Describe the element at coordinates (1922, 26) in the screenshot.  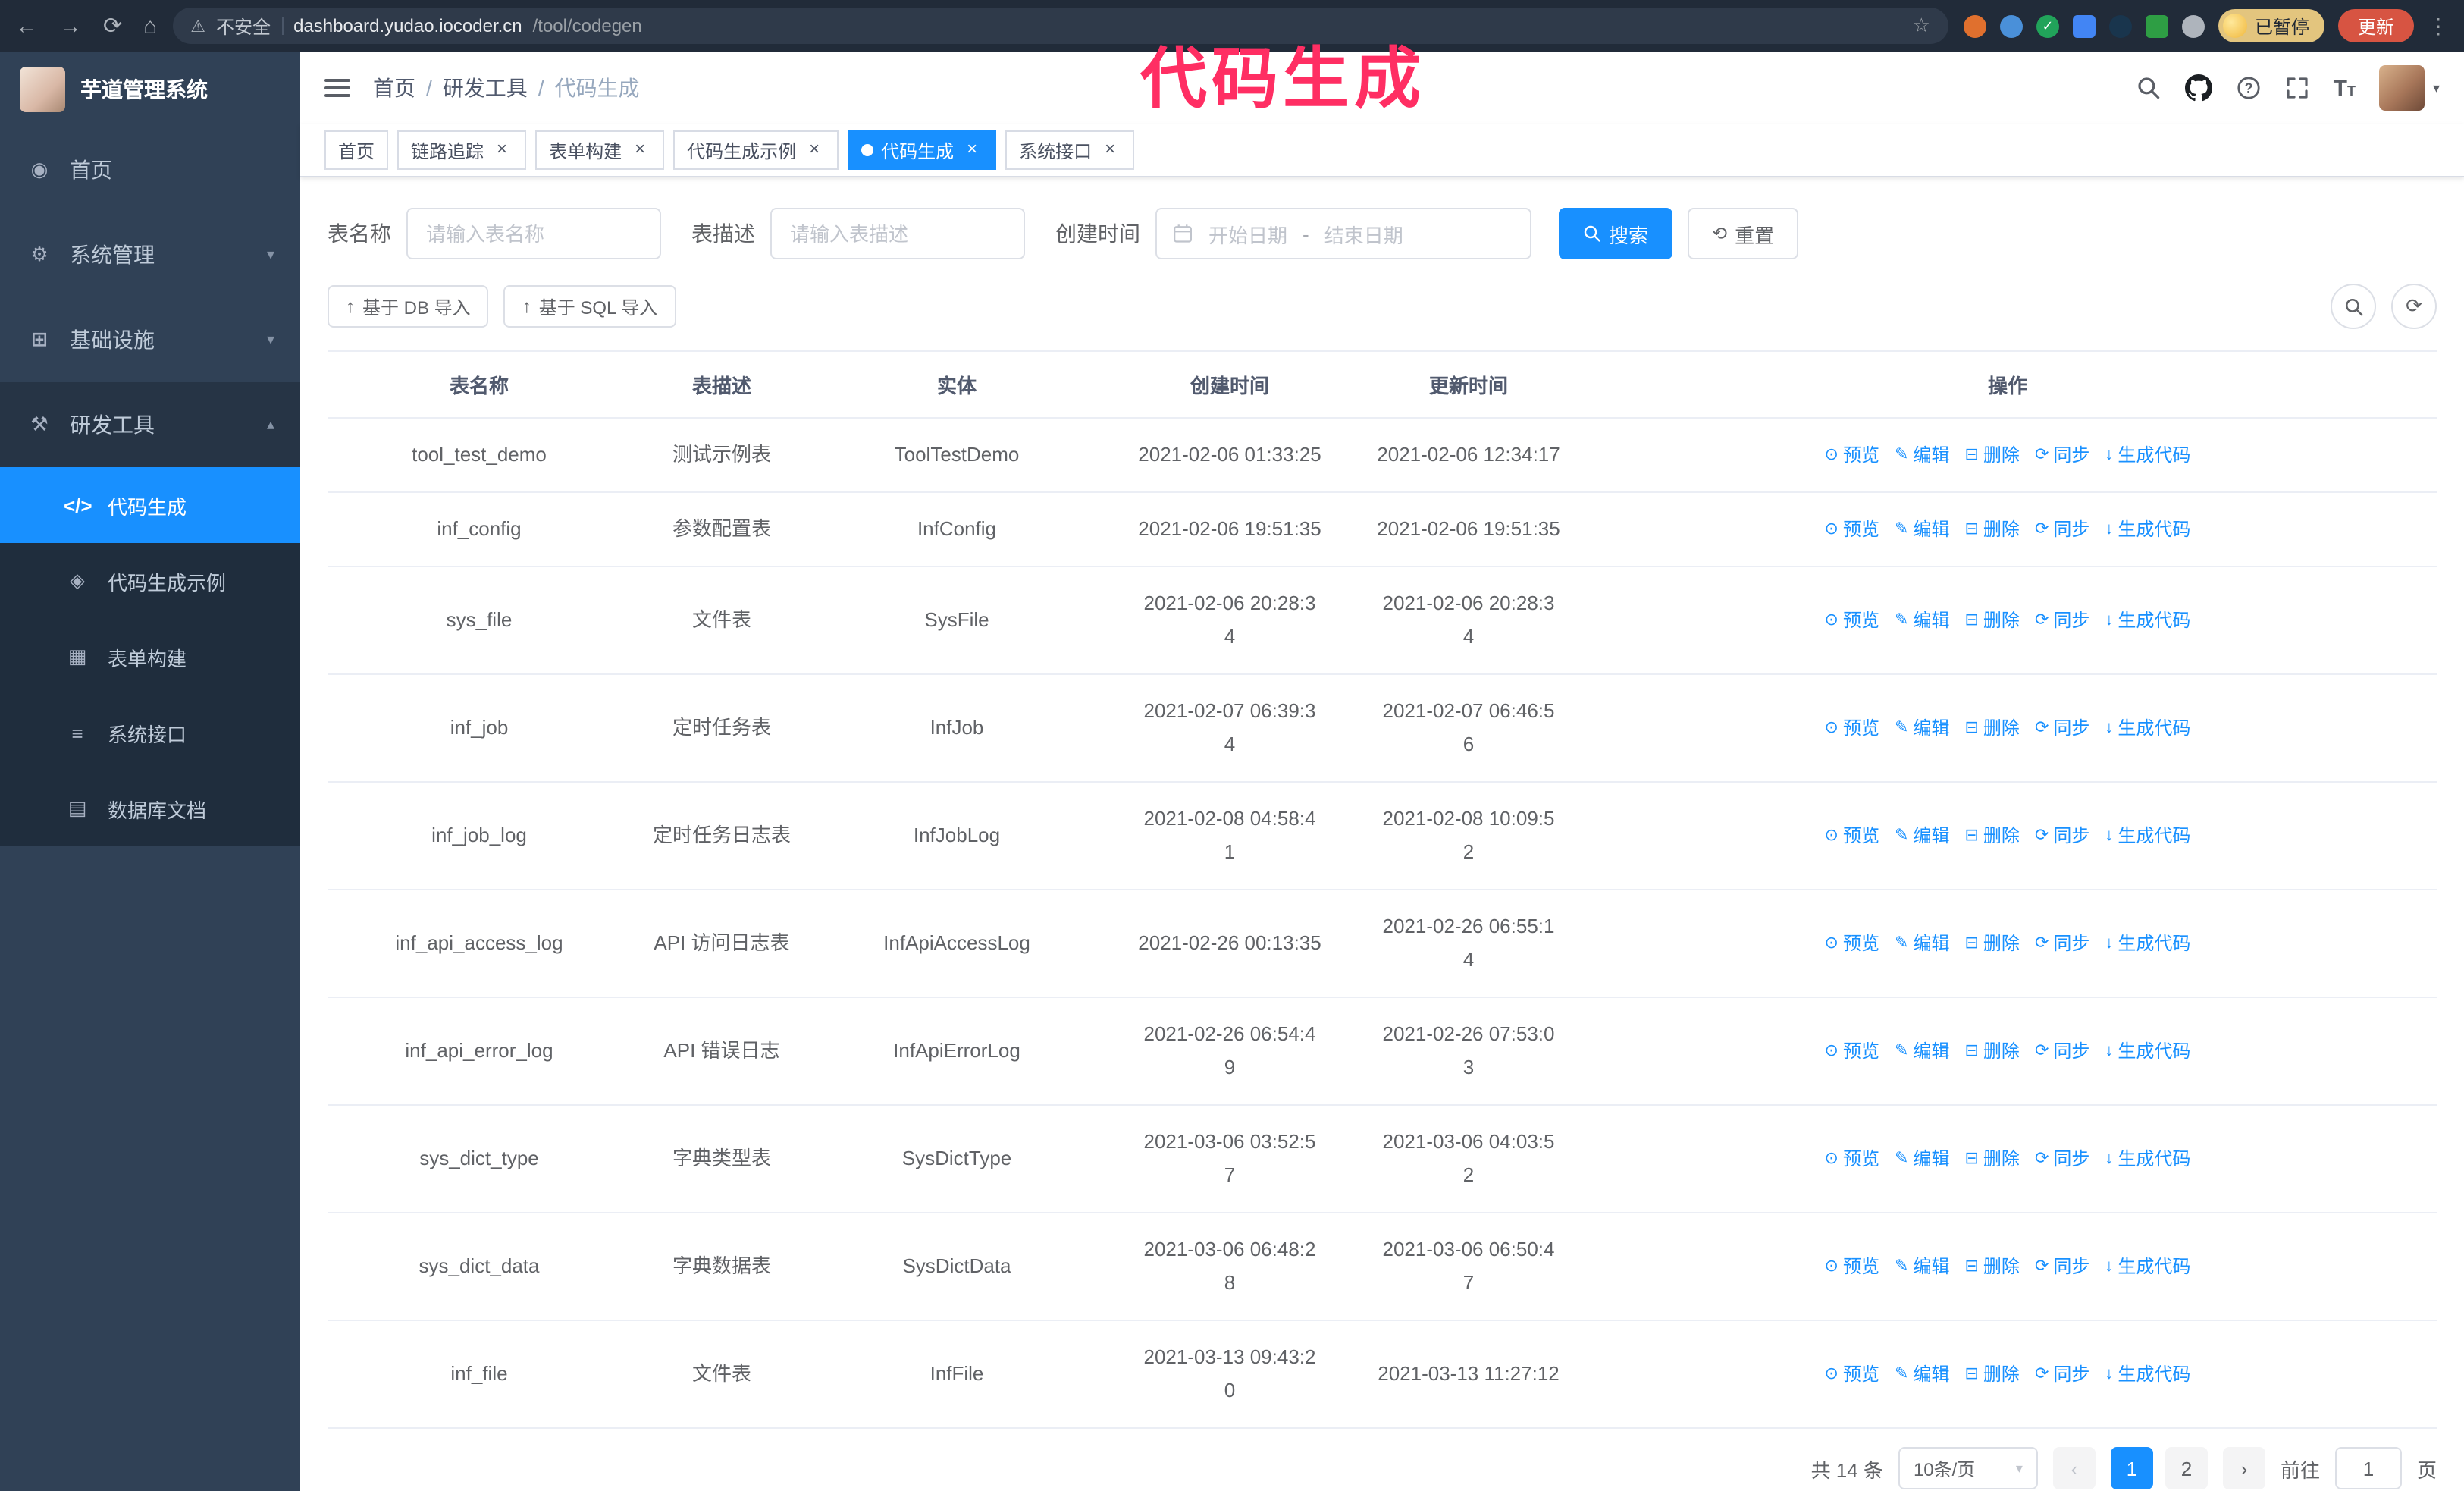
I see `bookmark-star-icon: ☆` at that location.